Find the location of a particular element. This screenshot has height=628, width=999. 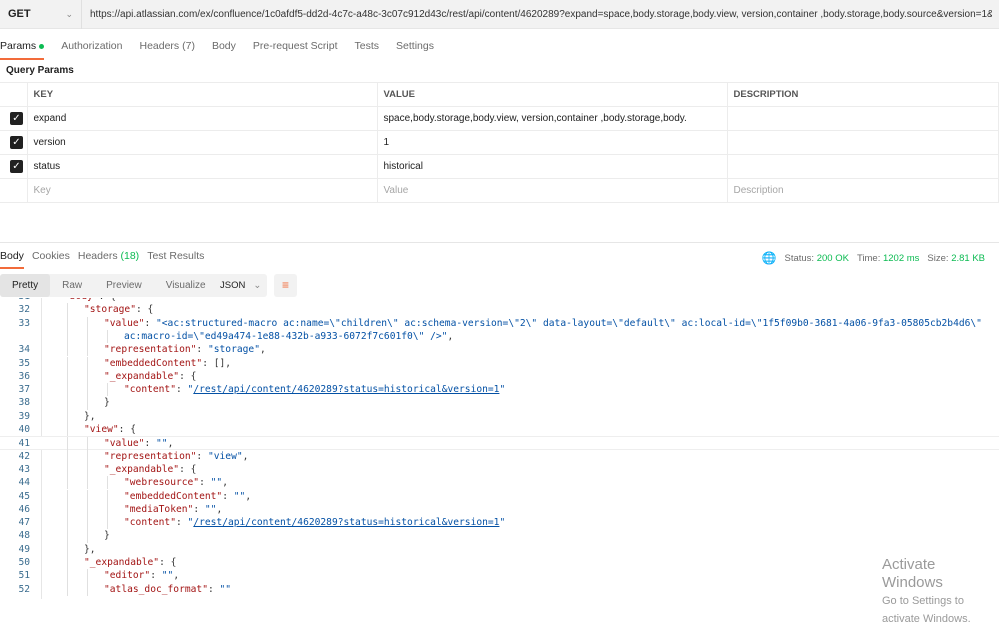

watermark-subtitle: Go to Settings to activate Windows. is located at coordinates (926, 610).